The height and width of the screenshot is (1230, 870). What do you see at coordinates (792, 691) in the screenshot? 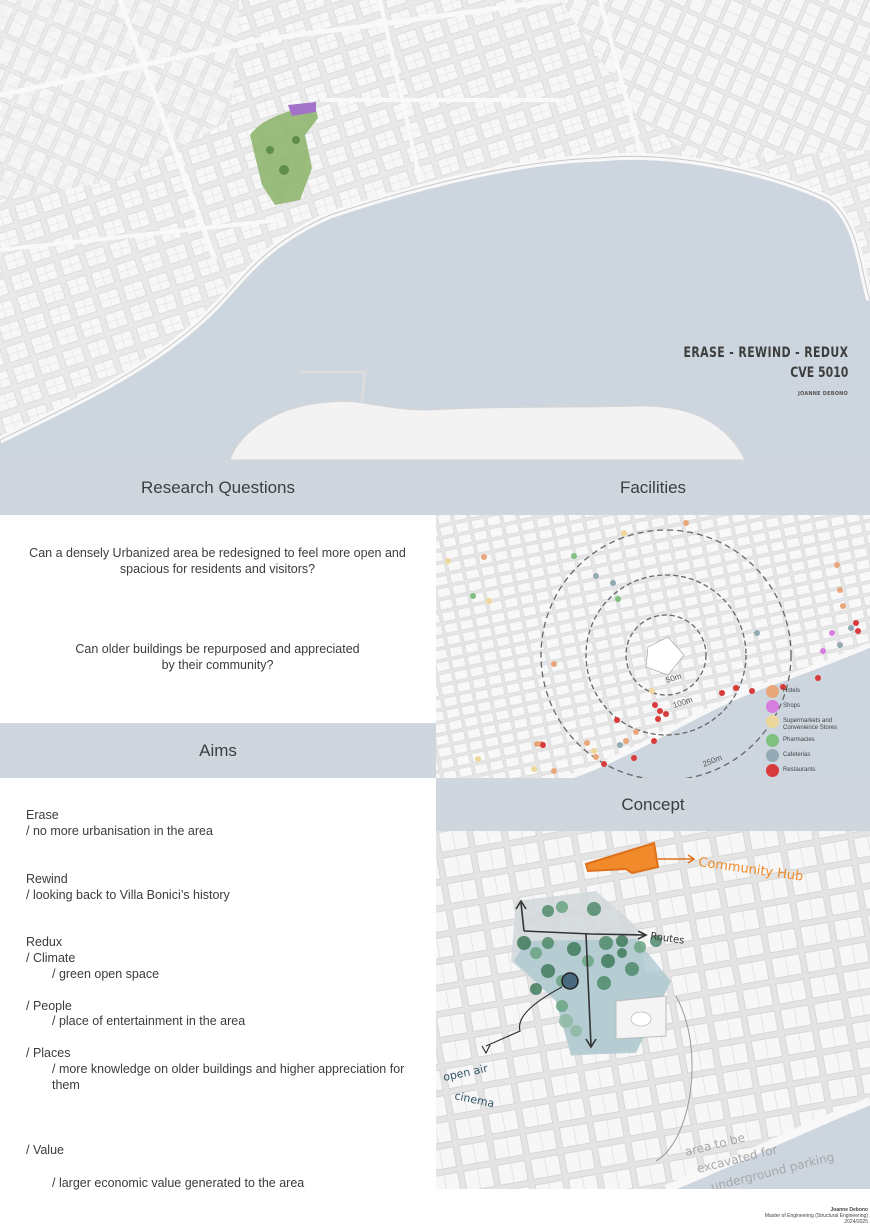
I see `legend-label-hotels: Hotels` at bounding box center [792, 691].